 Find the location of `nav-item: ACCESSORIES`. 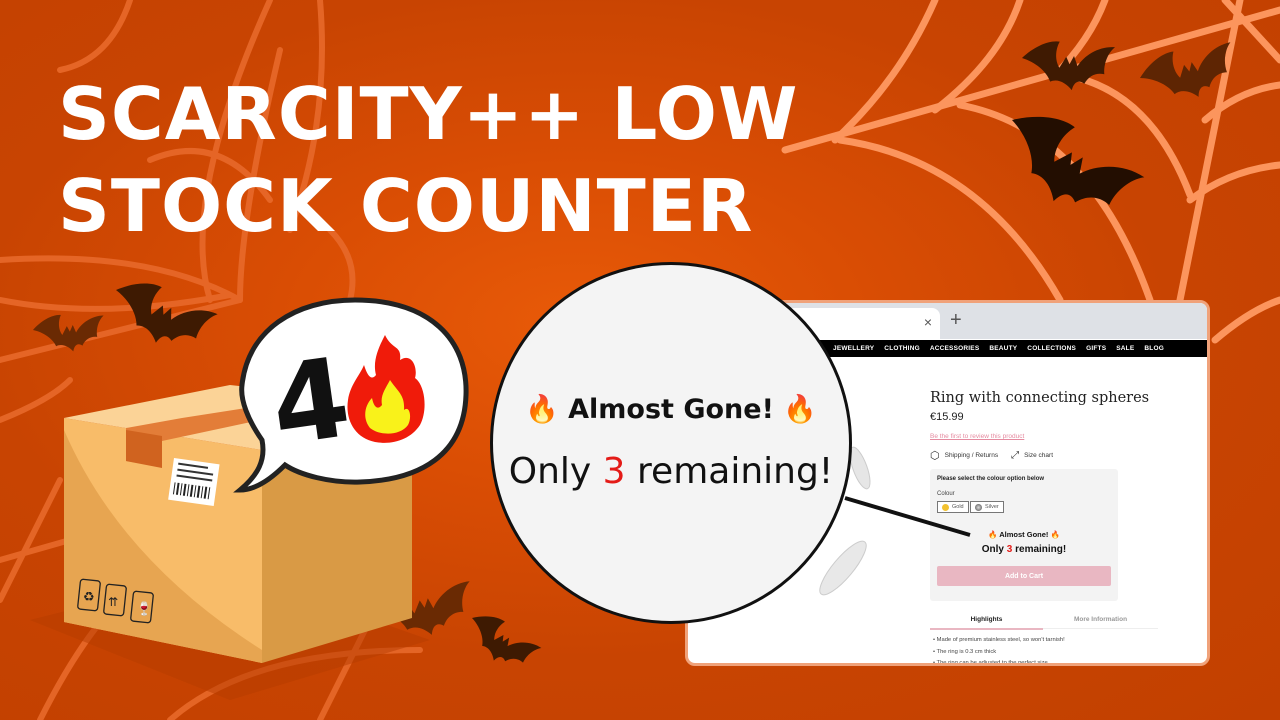

nav-item: ACCESSORIES is located at coordinates (955, 348).